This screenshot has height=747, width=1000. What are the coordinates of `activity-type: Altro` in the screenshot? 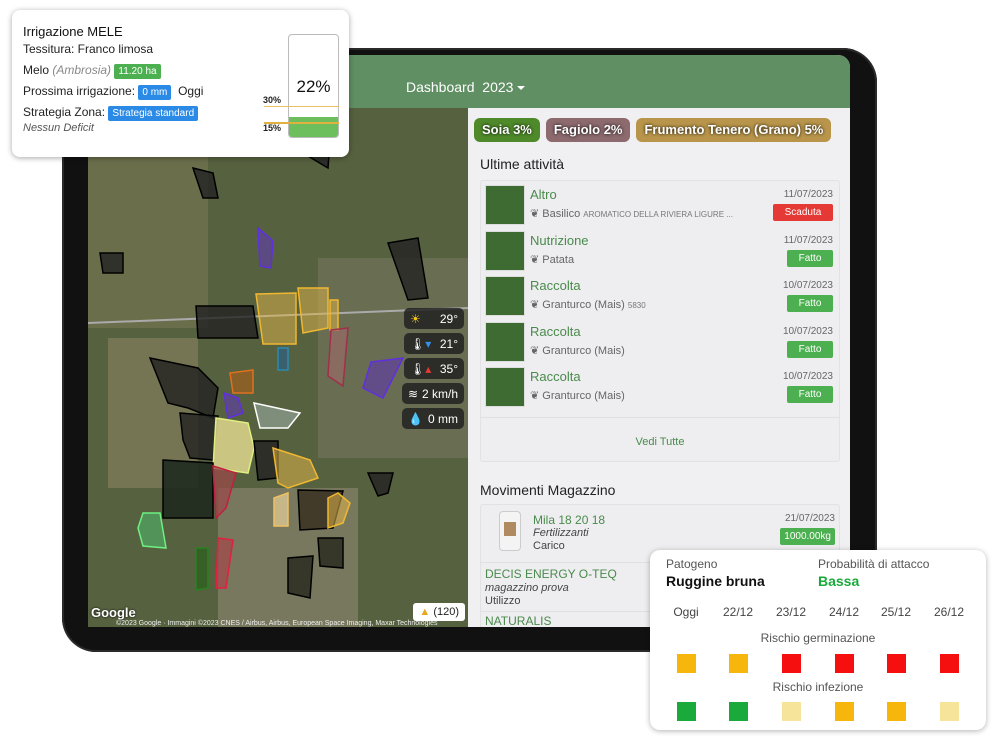 It's located at (543, 194).